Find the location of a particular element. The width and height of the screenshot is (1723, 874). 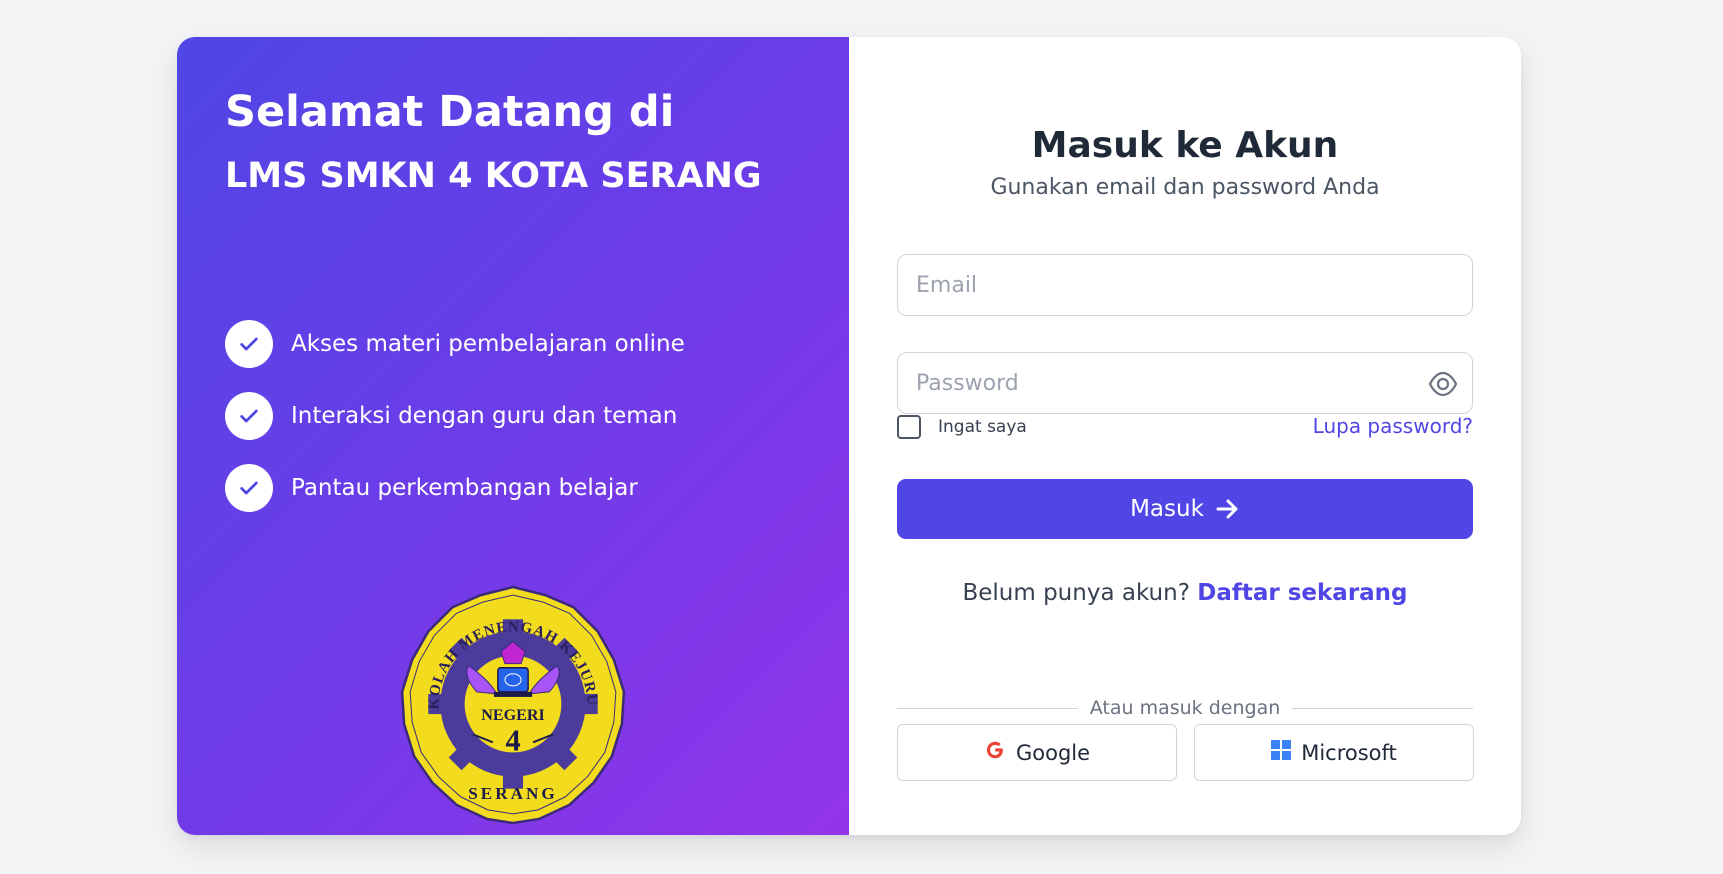

email-field is located at coordinates (1185, 285).